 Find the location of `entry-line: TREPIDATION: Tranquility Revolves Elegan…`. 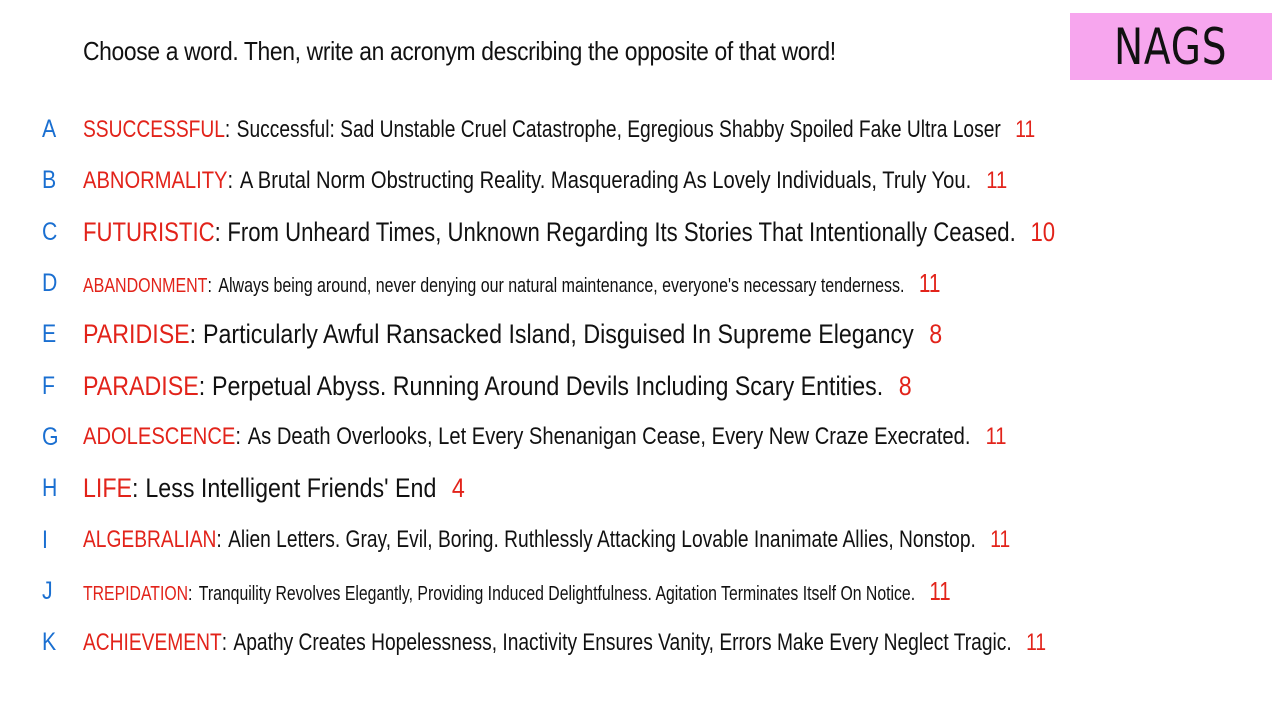

entry-line: TREPIDATION: Tranquility Revolves Elegan… is located at coordinates (517, 591).